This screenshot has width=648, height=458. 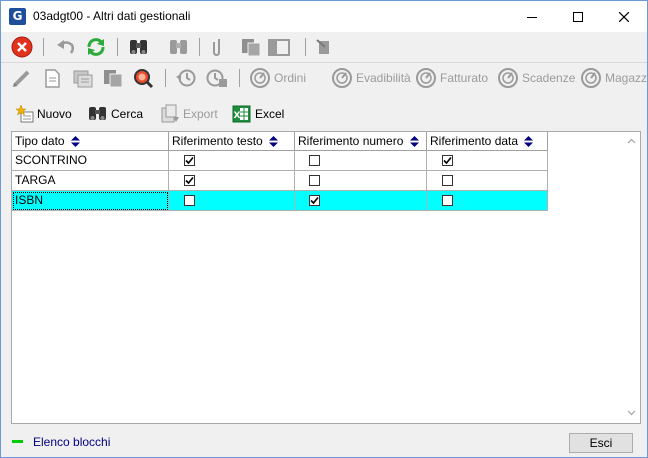 I want to click on close-window-button, so click(x=624, y=16).